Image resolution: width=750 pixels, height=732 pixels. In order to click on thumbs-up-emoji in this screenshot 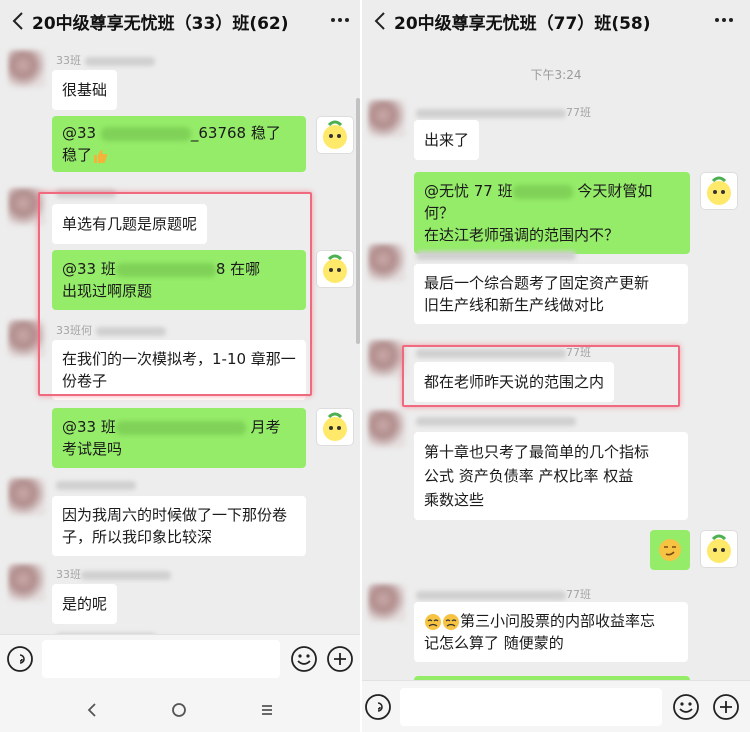, I will do `click(101, 156)`.